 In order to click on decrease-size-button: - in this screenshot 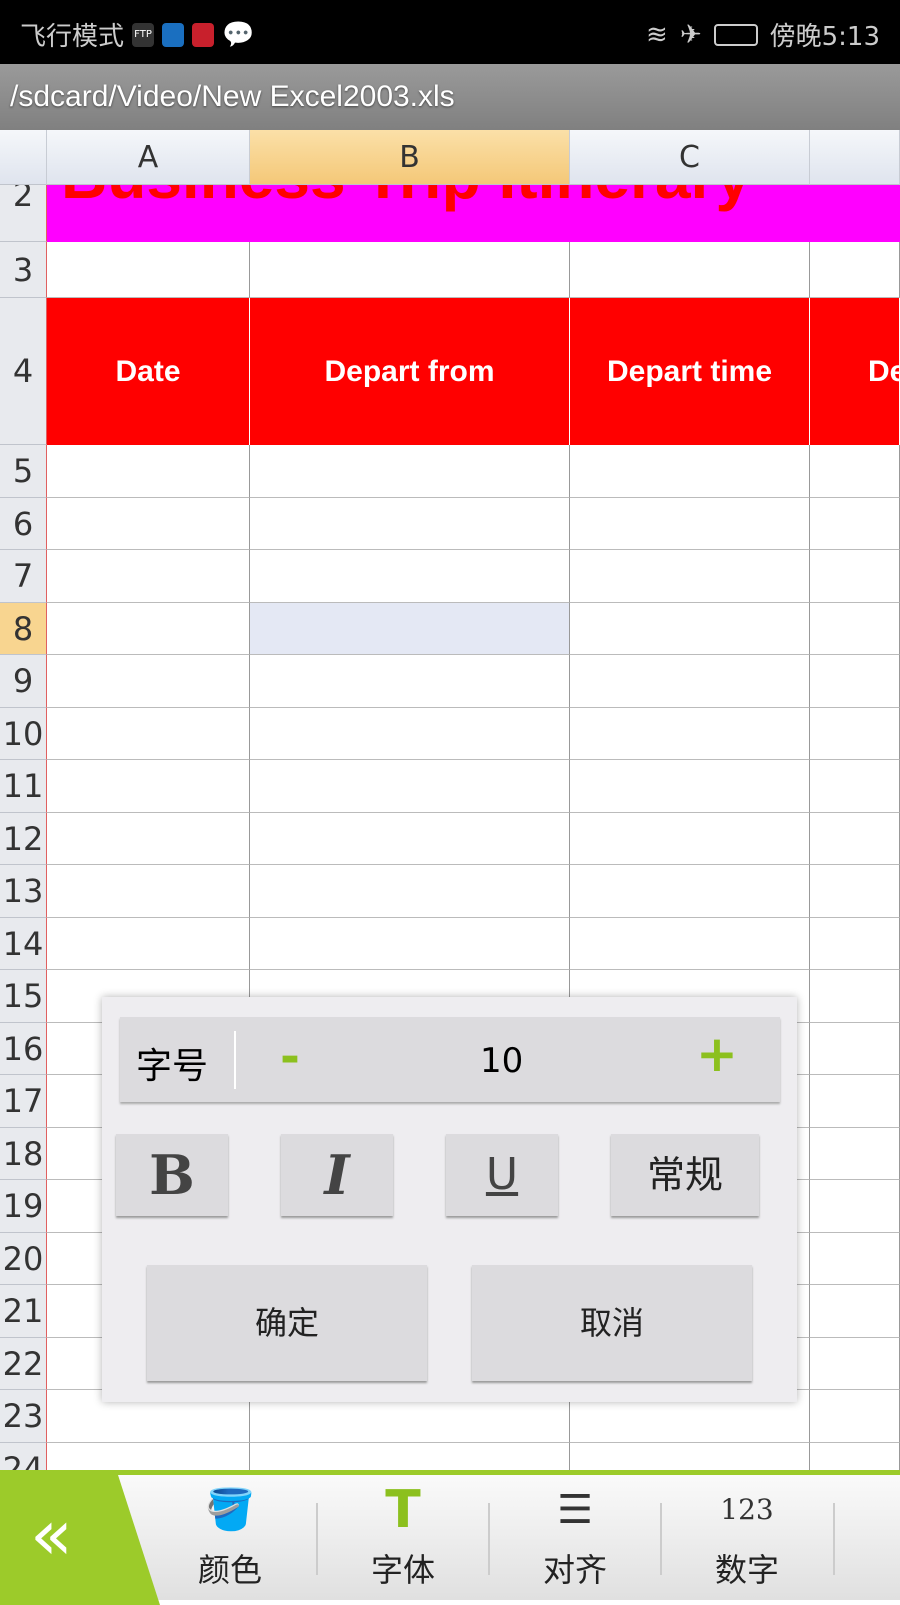, I will do `click(290, 1057)`.